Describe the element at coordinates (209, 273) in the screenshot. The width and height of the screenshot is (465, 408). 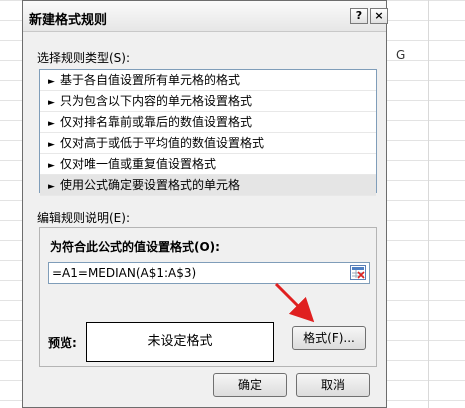
I see `formula-input: =A1=MEDIAN(A$1:A$3)` at that location.